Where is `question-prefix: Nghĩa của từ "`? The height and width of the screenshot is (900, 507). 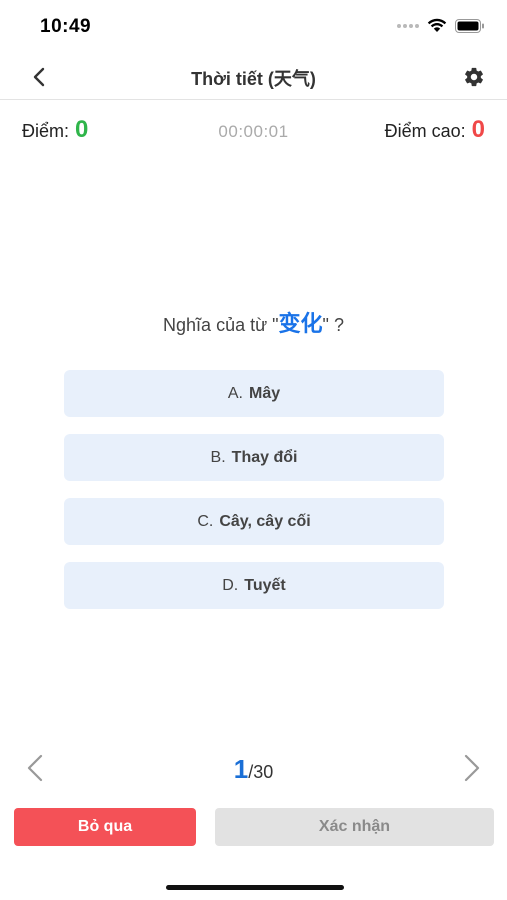 question-prefix: Nghĩa của từ " is located at coordinates (221, 325).